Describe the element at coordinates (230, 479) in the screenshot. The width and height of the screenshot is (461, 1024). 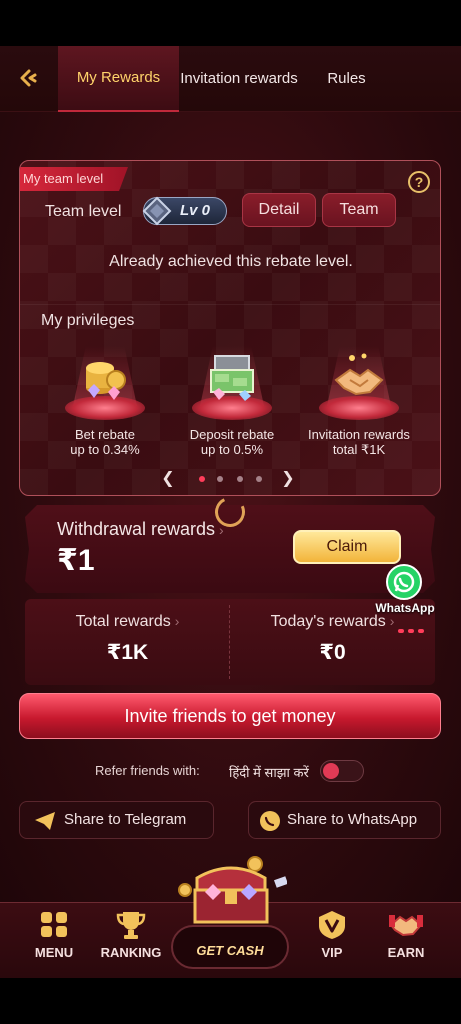
I see `privileges-carousel: ❮ ❯` at that location.